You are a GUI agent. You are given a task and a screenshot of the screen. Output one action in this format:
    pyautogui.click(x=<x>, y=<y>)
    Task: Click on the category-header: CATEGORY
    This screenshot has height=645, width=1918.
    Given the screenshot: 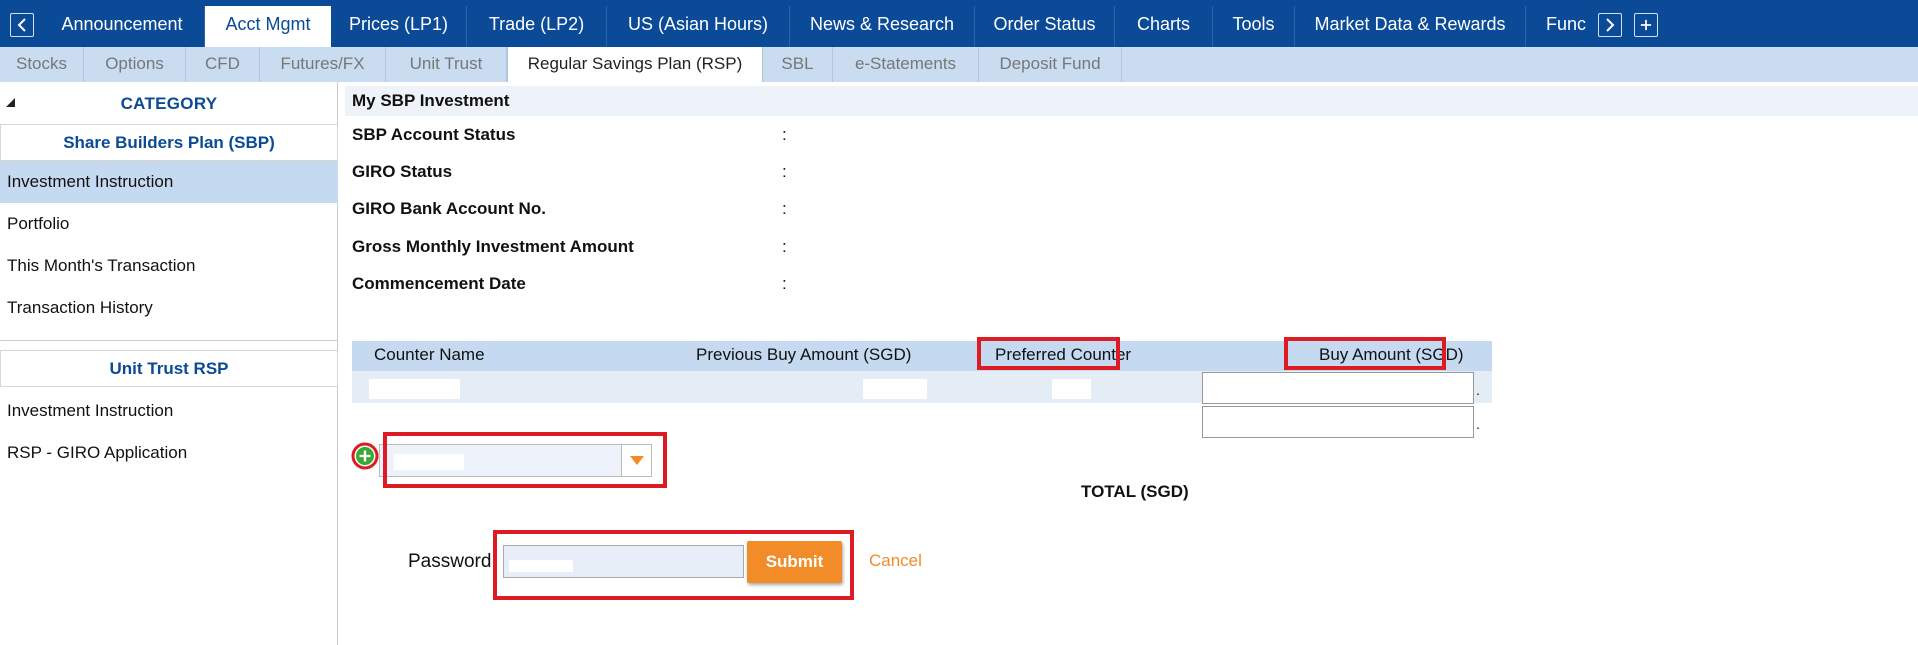 What is the action you would take?
    pyautogui.click(x=169, y=103)
    